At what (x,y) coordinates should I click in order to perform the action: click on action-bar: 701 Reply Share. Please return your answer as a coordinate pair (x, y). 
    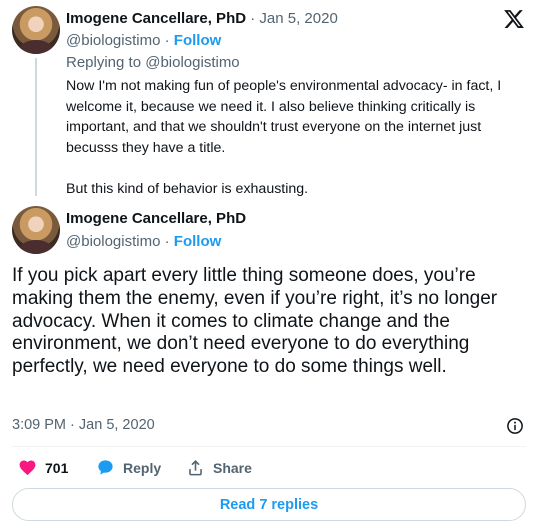
    Looking at the image, I should click on (272, 468).